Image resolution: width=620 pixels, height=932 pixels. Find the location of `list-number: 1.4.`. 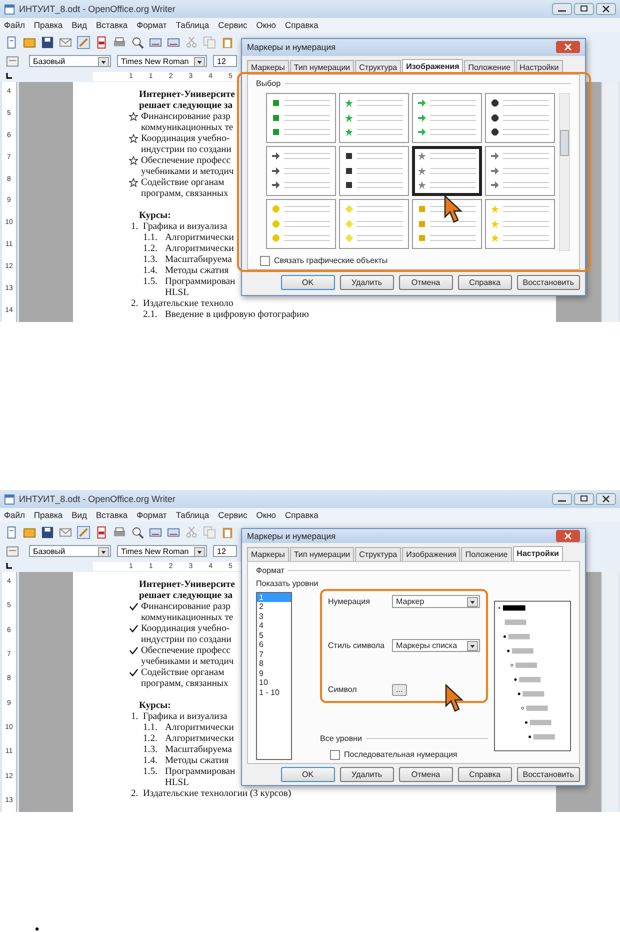

list-number: 1.4. is located at coordinates (150, 760).